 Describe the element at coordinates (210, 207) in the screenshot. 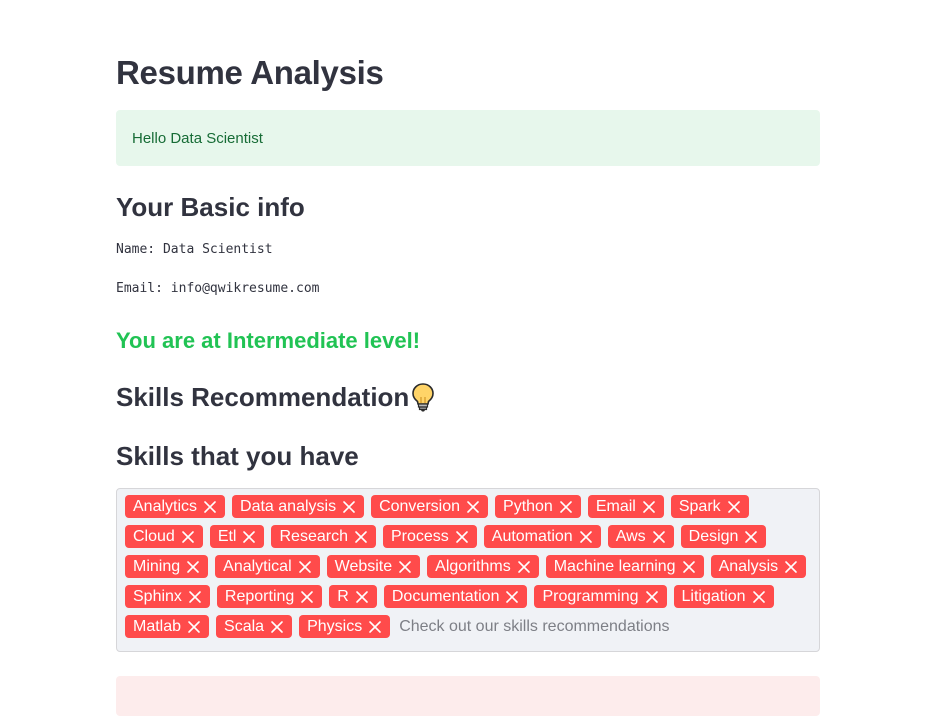

I see `basic-info-heading: Your Basic info` at that location.